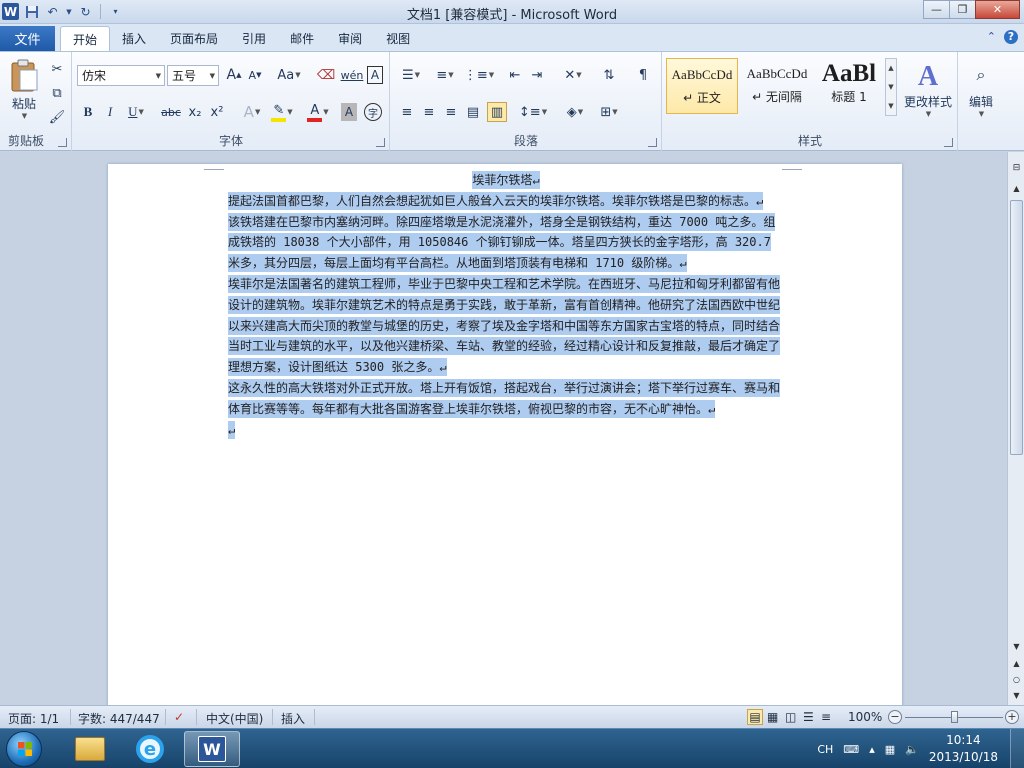 The width and height of the screenshot is (1024, 768). I want to click on format-painter-icon: 🖌, so click(57, 117).